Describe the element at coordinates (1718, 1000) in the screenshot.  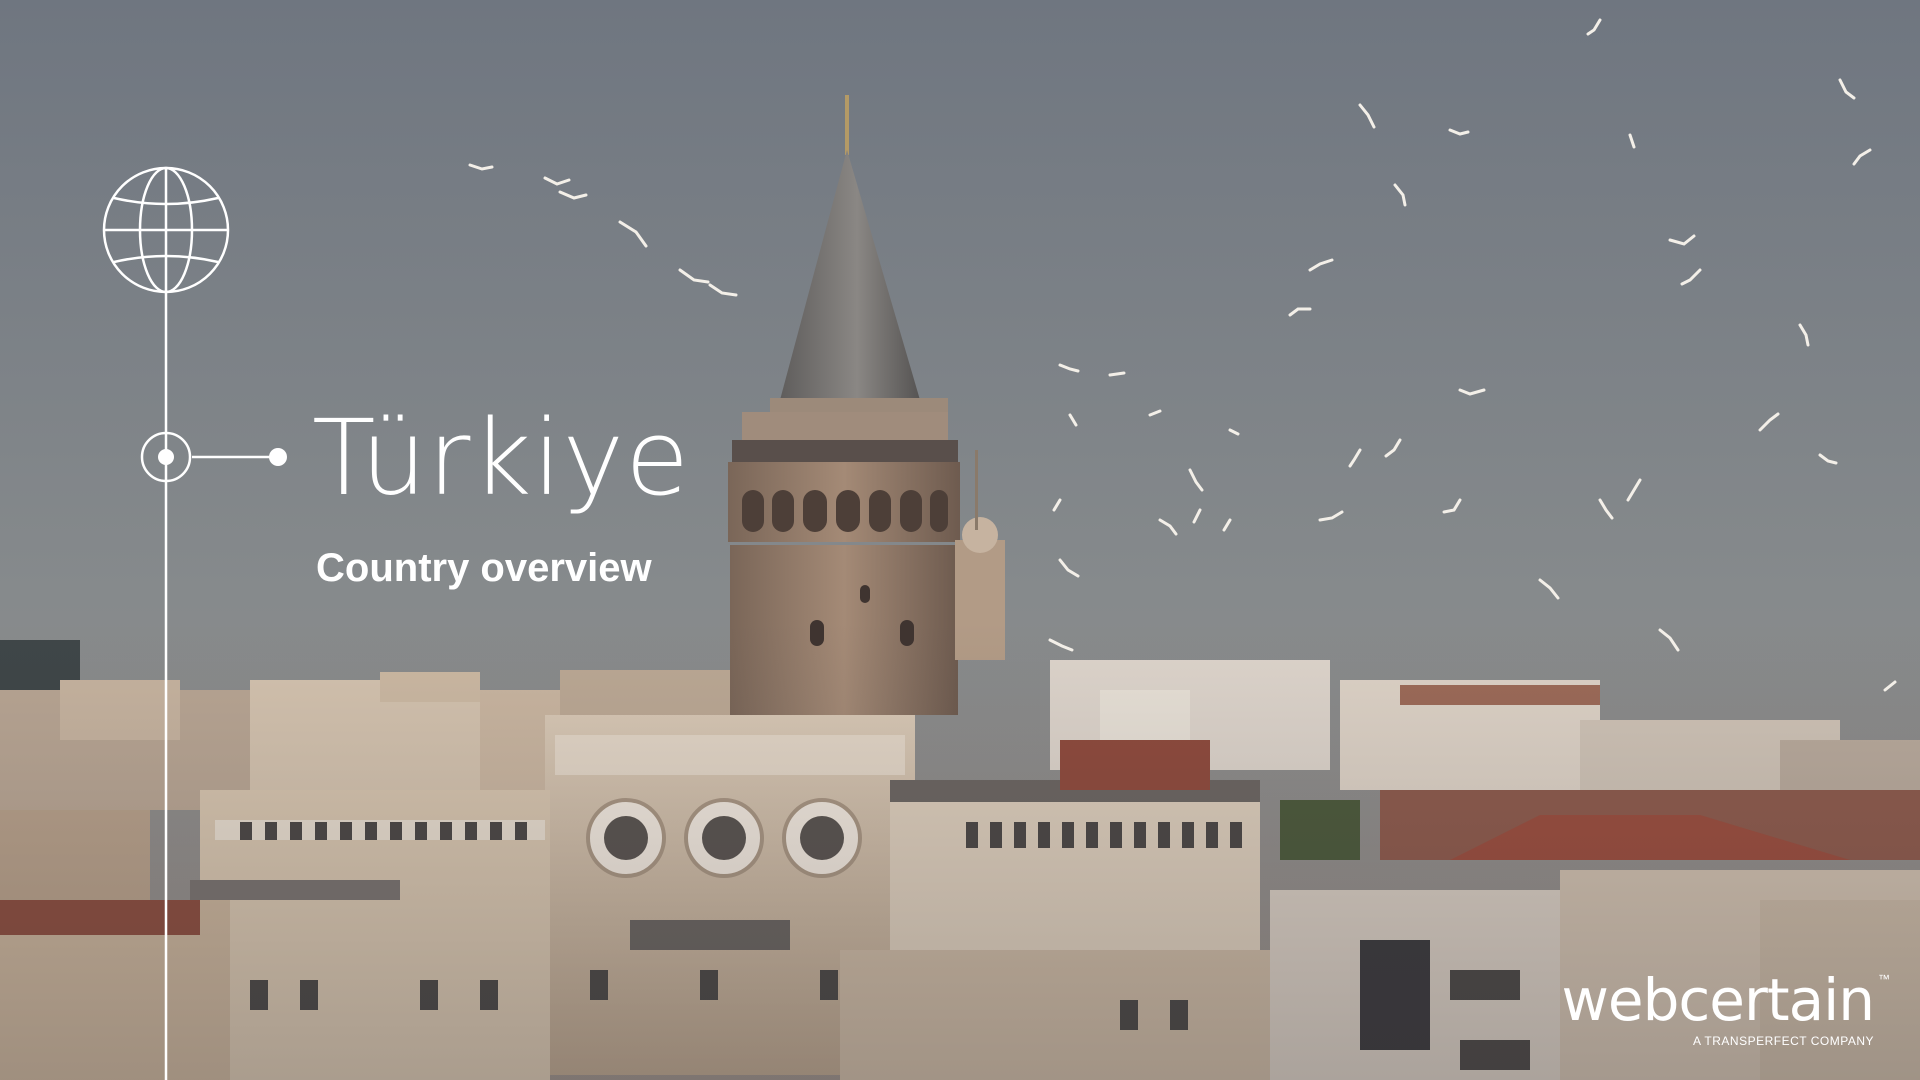
I see `logo-wordmark: webcertain` at that location.